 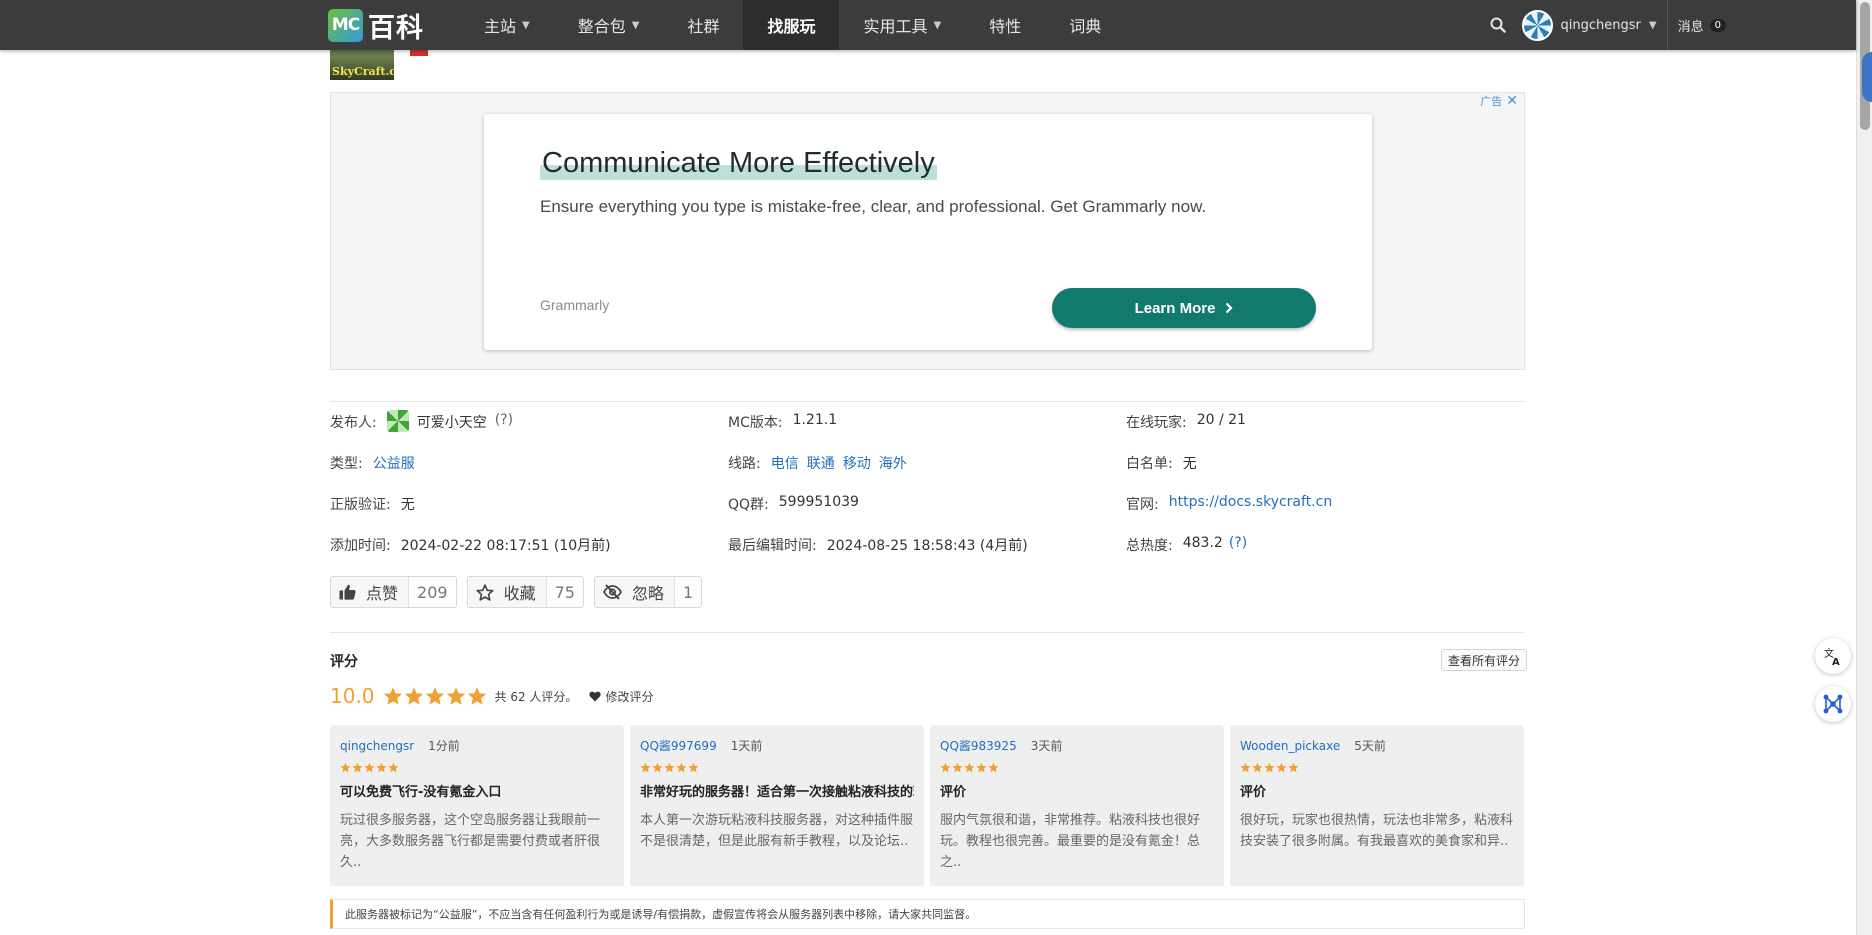 What do you see at coordinates (1251, 502) in the screenshot?
I see `website-link: https://docs.skycraft.cn` at bounding box center [1251, 502].